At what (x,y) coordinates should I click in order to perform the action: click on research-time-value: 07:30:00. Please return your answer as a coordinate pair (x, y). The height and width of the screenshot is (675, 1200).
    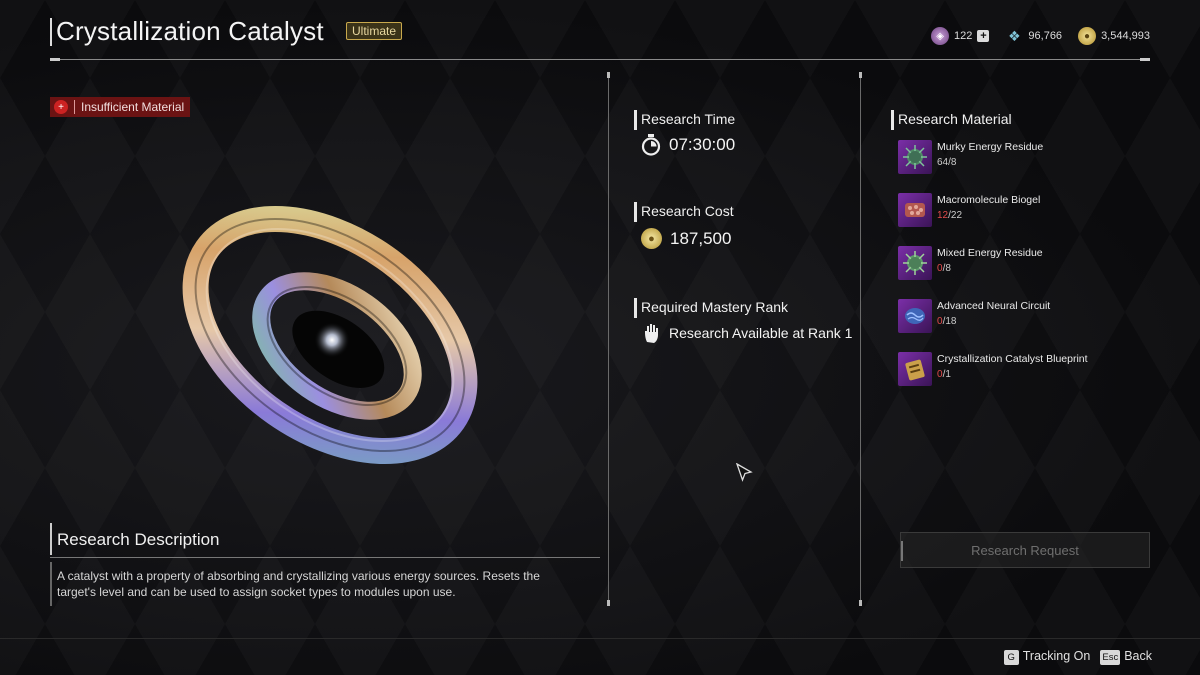
    Looking at the image, I should click on (702, 144).